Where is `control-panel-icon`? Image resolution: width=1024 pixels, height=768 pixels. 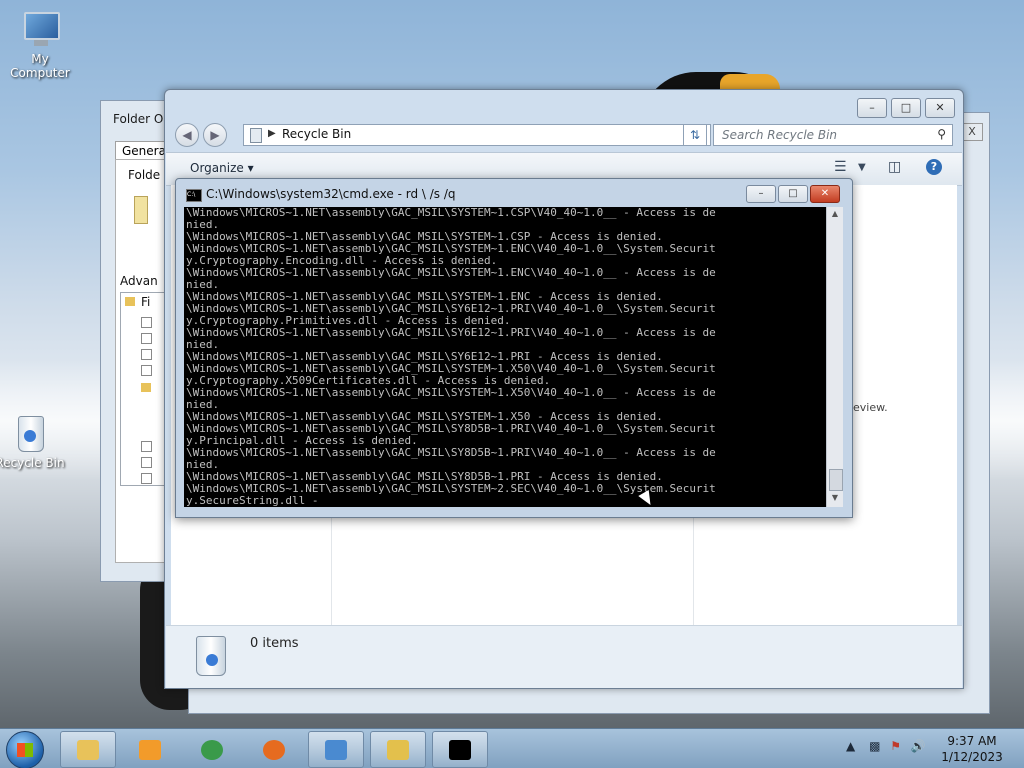
control-panel-icon is located at coordinates (336, 750).